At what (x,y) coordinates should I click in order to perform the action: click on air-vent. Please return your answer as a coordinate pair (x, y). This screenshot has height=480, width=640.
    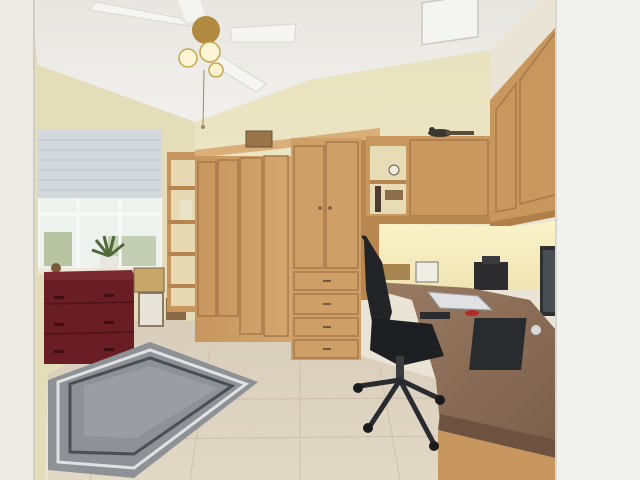
    Looking at the image, I should click on (450, 23).